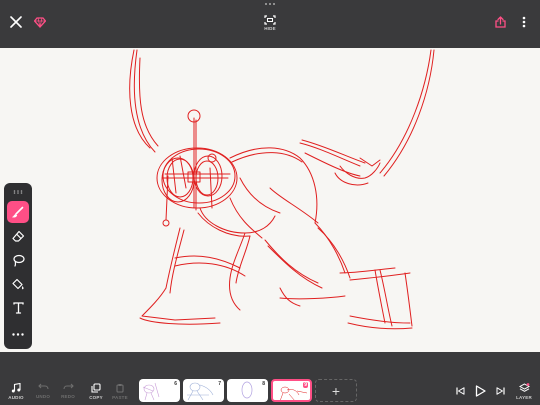 The width and height of the screenshot is (540, 405). What do you see at coordinates (263, 384) in the screenshot?
I see `frame-number: 8` at bounding box center [263, 384].